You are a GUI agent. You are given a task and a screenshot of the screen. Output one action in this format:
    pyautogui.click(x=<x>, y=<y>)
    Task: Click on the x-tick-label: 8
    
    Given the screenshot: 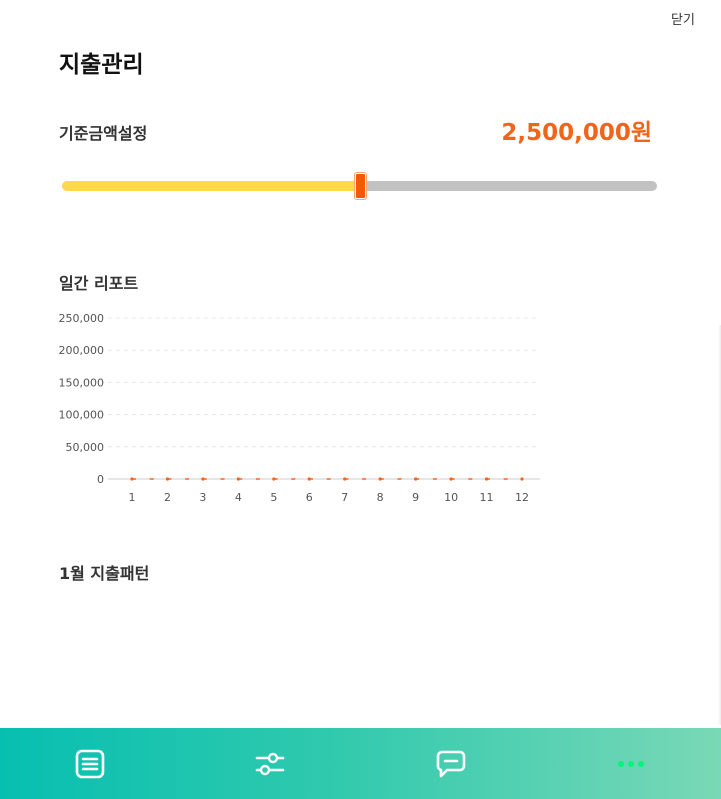 What is the action you would take?
    pyautogui.click(x=380, y=497)
    